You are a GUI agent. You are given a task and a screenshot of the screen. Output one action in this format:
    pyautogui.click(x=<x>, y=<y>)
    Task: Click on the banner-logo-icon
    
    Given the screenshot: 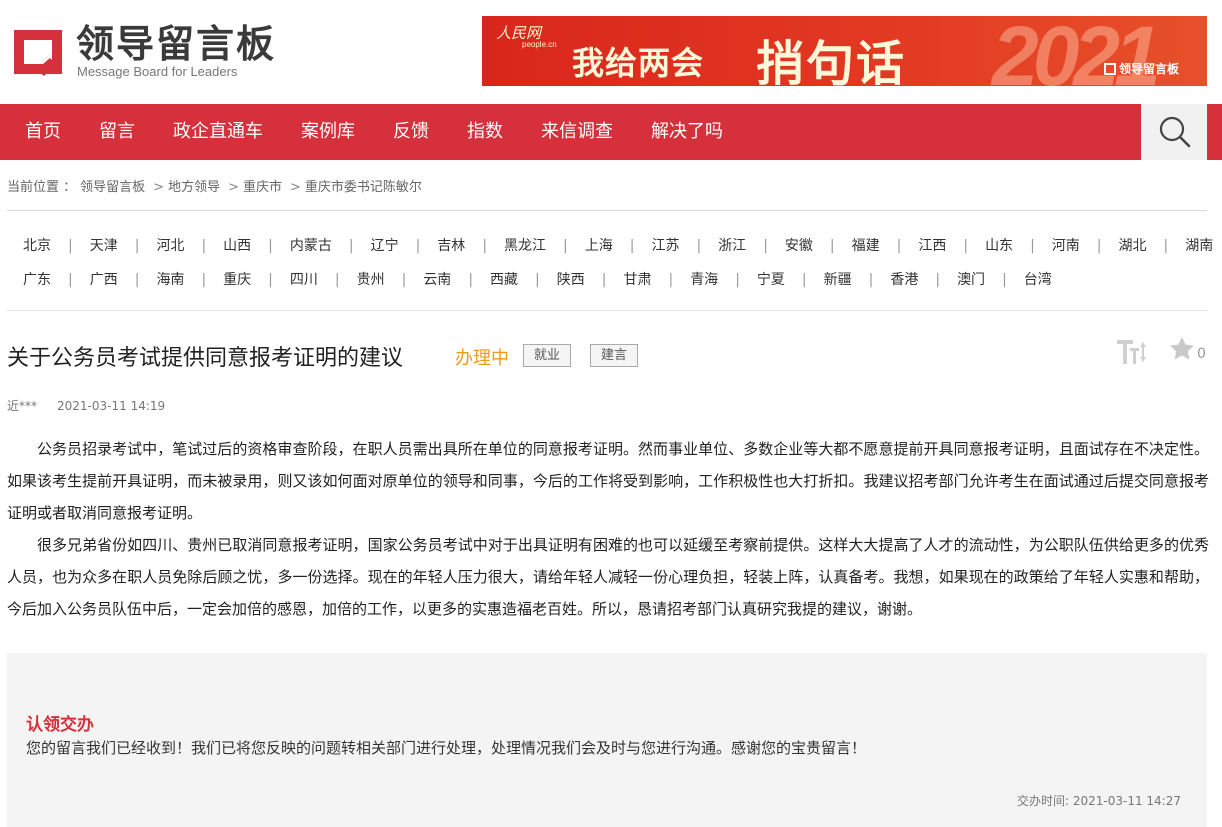 What is the action you would take?
    pyautogui.click(x=1110, y=69)
    